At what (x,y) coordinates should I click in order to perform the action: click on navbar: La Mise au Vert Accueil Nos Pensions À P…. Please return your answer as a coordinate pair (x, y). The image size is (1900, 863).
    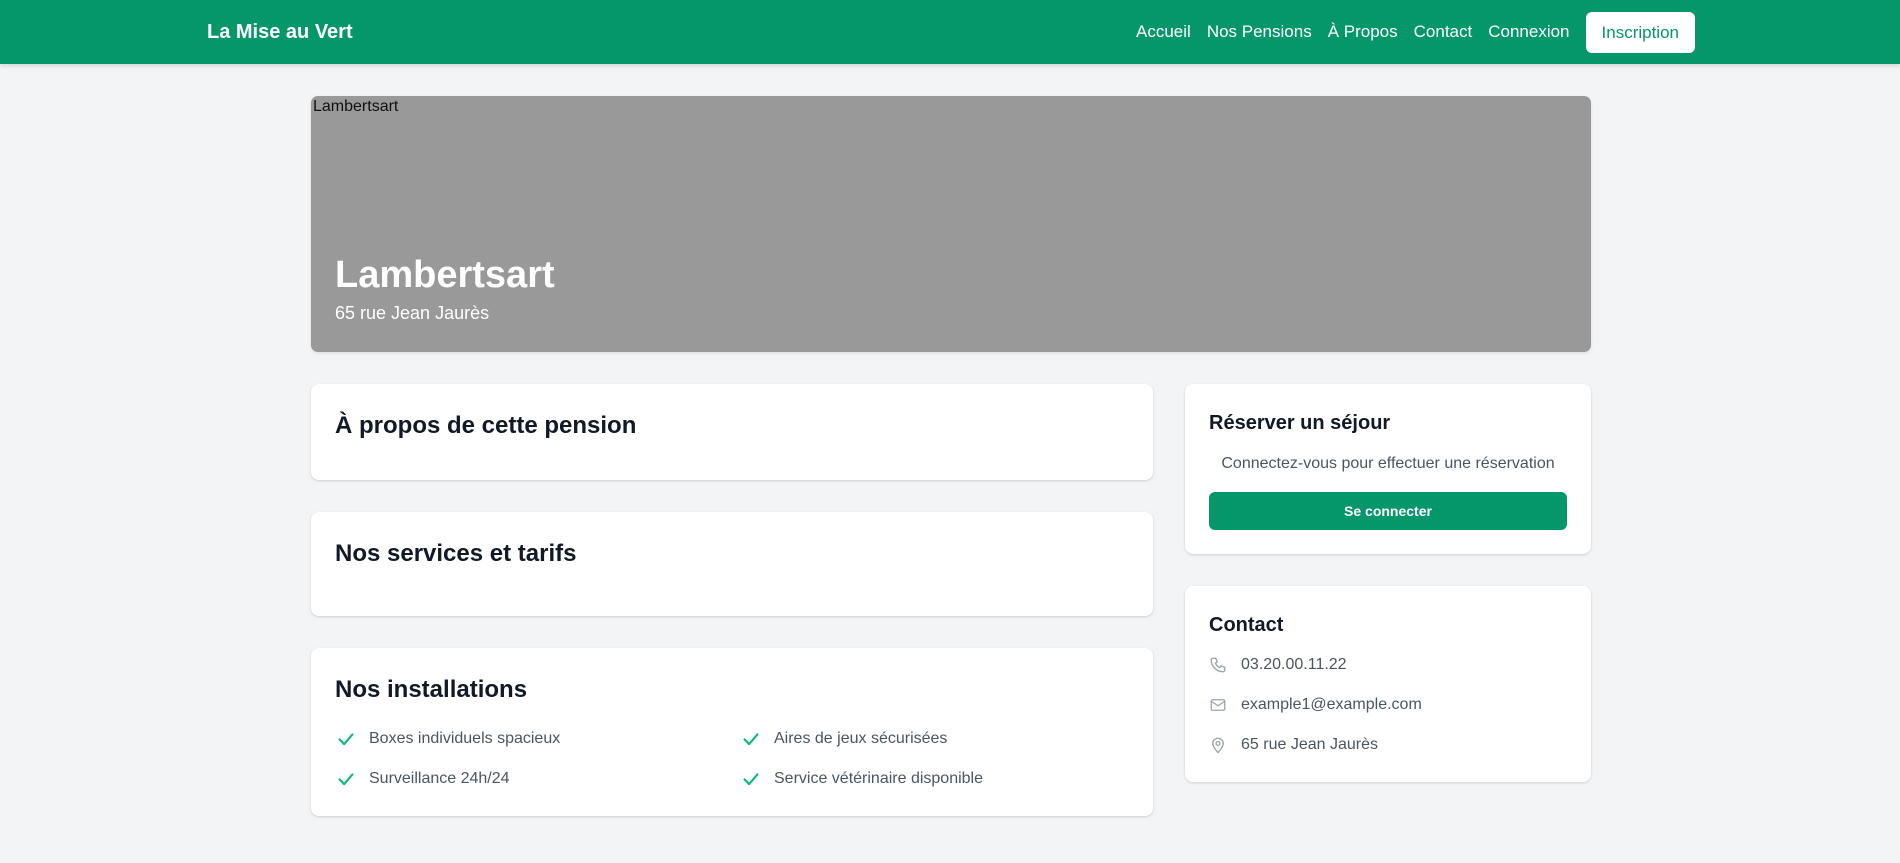
    Looking at the image, I should click on (950, 32).